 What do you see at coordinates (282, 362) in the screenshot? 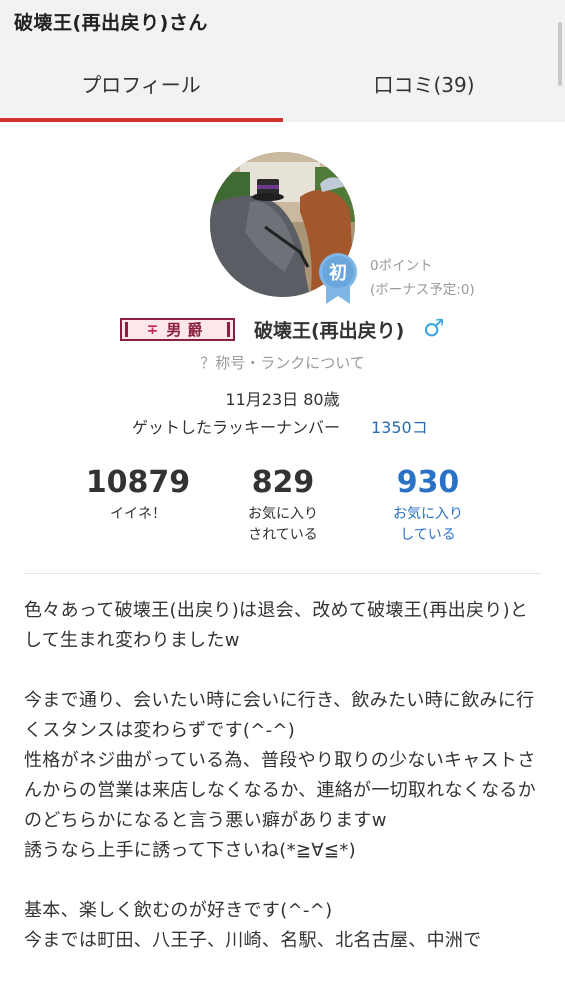
I see `rank-info-link: ？称号・ランクについて` at bounding box center [282, 362].